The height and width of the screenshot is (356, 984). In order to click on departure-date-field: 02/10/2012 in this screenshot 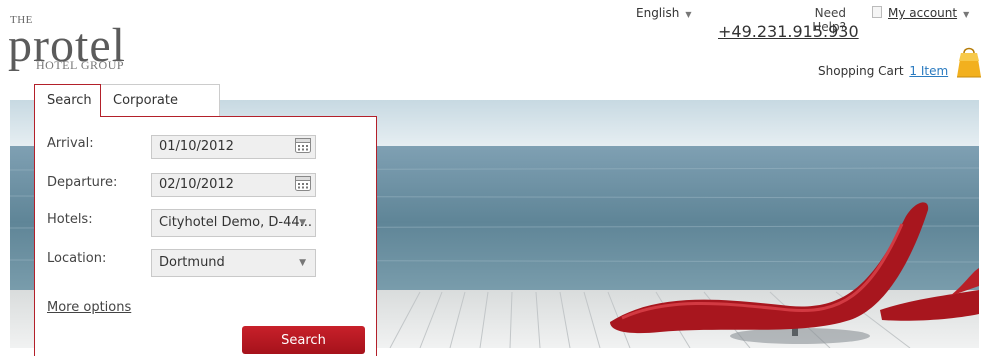, I will do `click(233, 185)`.